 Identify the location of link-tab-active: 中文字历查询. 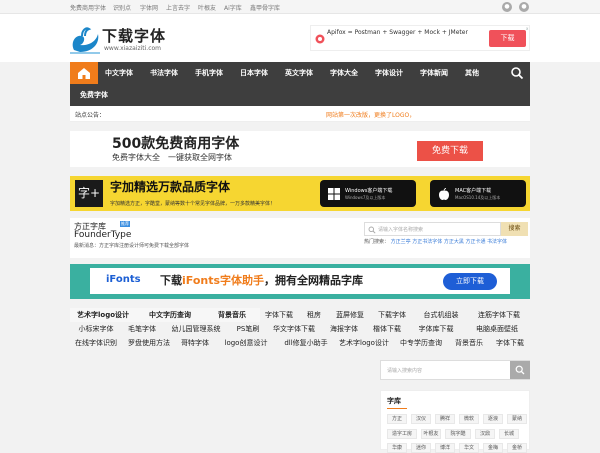
(170, 315).